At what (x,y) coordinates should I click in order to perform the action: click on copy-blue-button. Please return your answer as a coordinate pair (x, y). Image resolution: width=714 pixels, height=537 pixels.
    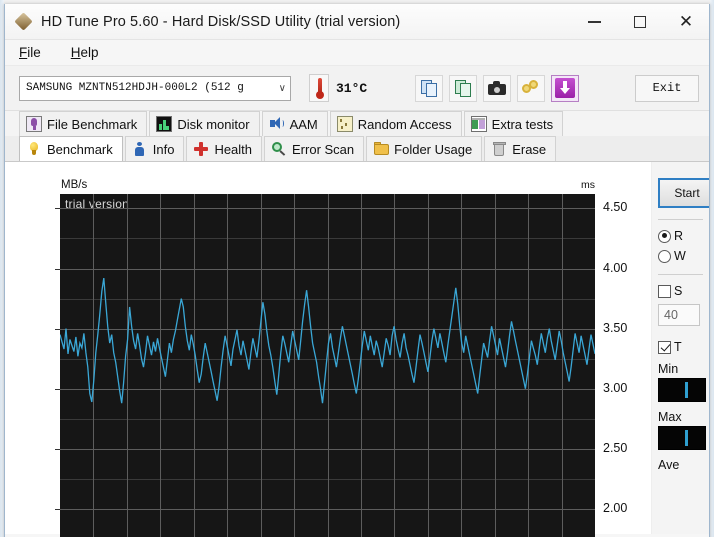
    Looking at the image, I should click on (429, 88).